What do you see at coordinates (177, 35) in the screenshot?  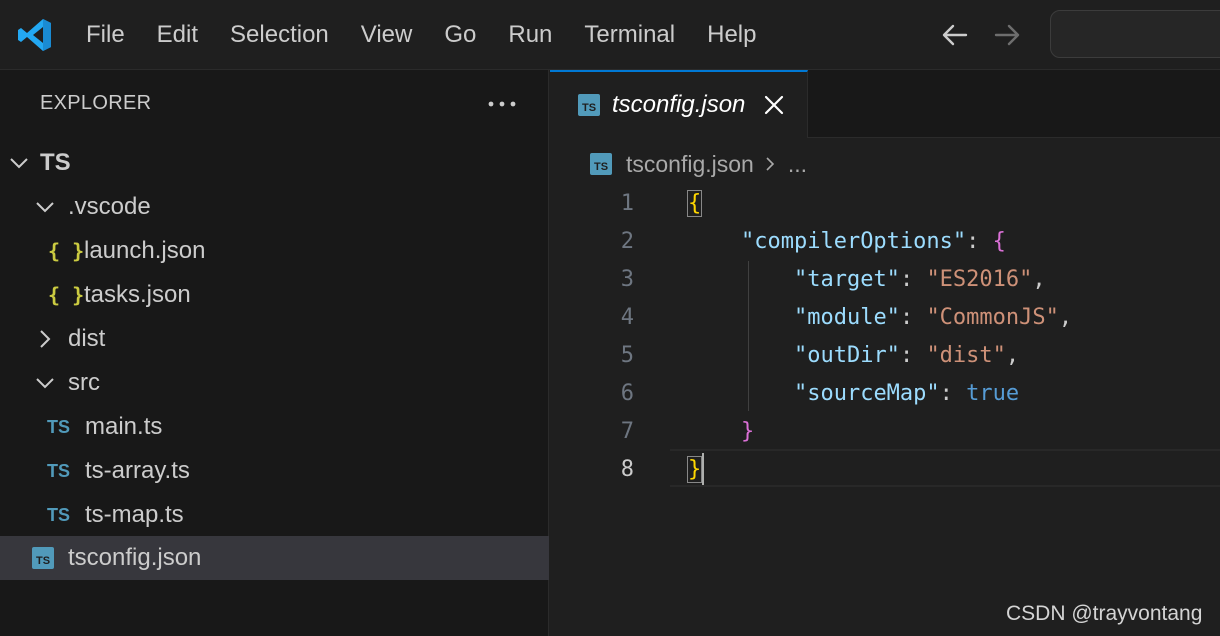 I see `menu-edit: Edit` at bounding box center [177, 35].